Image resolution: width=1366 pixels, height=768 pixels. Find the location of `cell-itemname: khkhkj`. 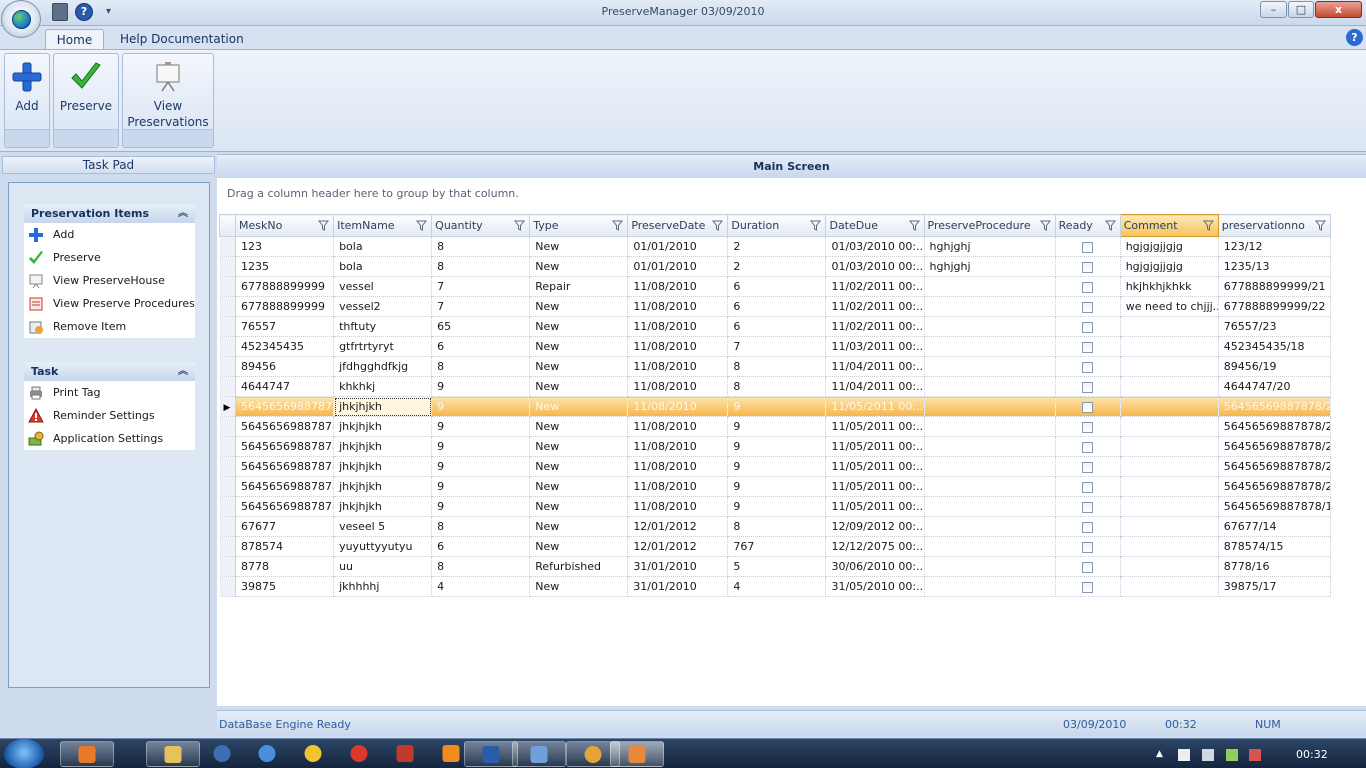

cell-itemname: khkhkj is located at coordinates (383, 386).